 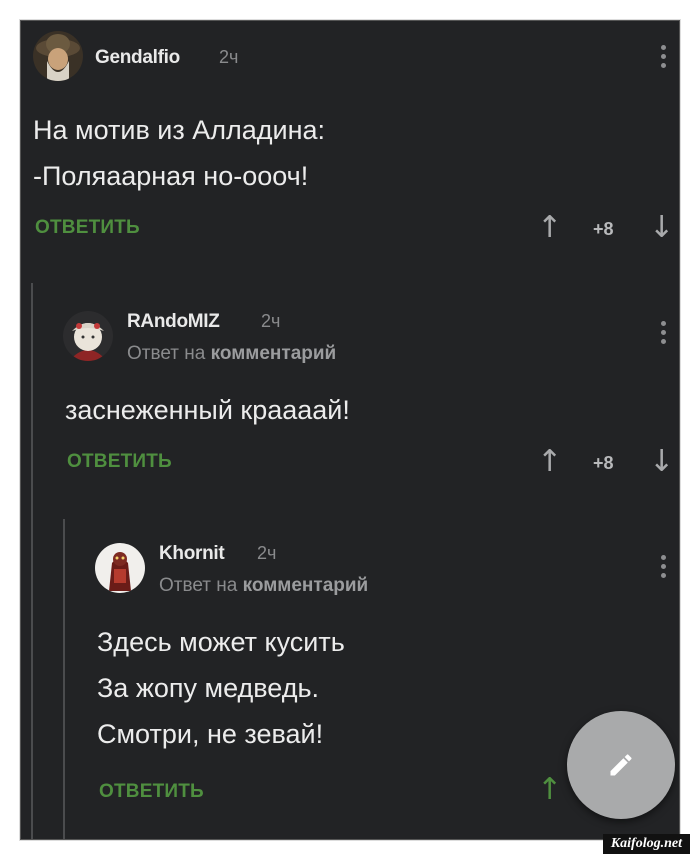 I want to click on comment-line: заснеженный краааай!, so click(x=207, y=410).